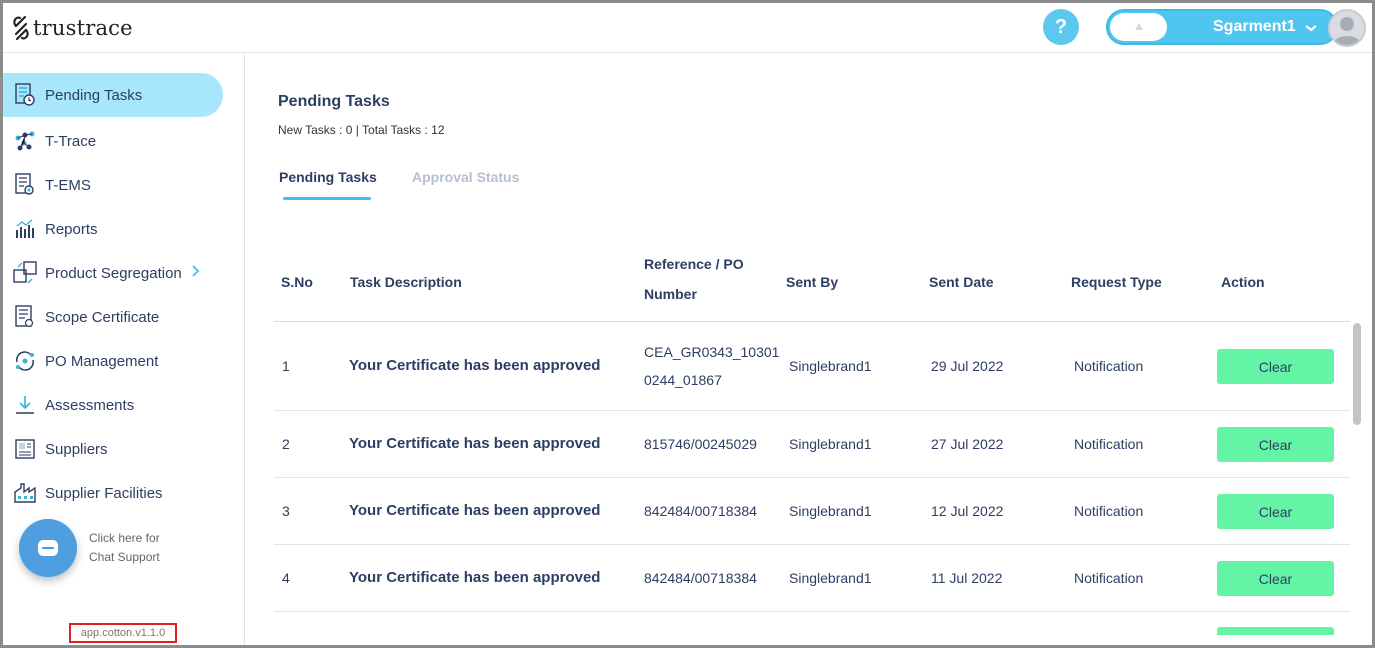  I want to click on sidebar-item-scope-certificate: Scope Certificate, so click(113, 317).